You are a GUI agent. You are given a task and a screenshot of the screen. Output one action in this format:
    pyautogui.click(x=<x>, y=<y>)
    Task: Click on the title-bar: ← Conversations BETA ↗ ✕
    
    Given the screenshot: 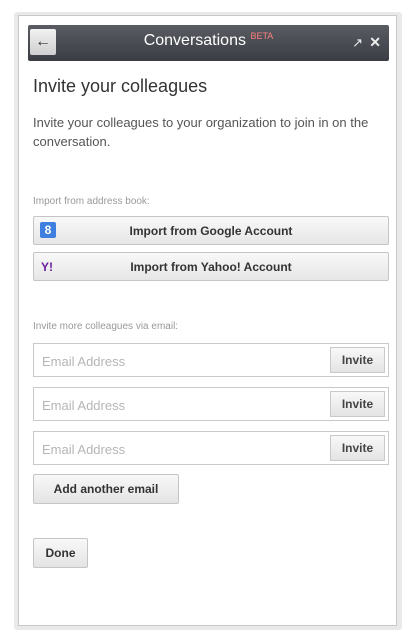 What is the action you would take?
    pyautogui.click(x=208, y=43)
    